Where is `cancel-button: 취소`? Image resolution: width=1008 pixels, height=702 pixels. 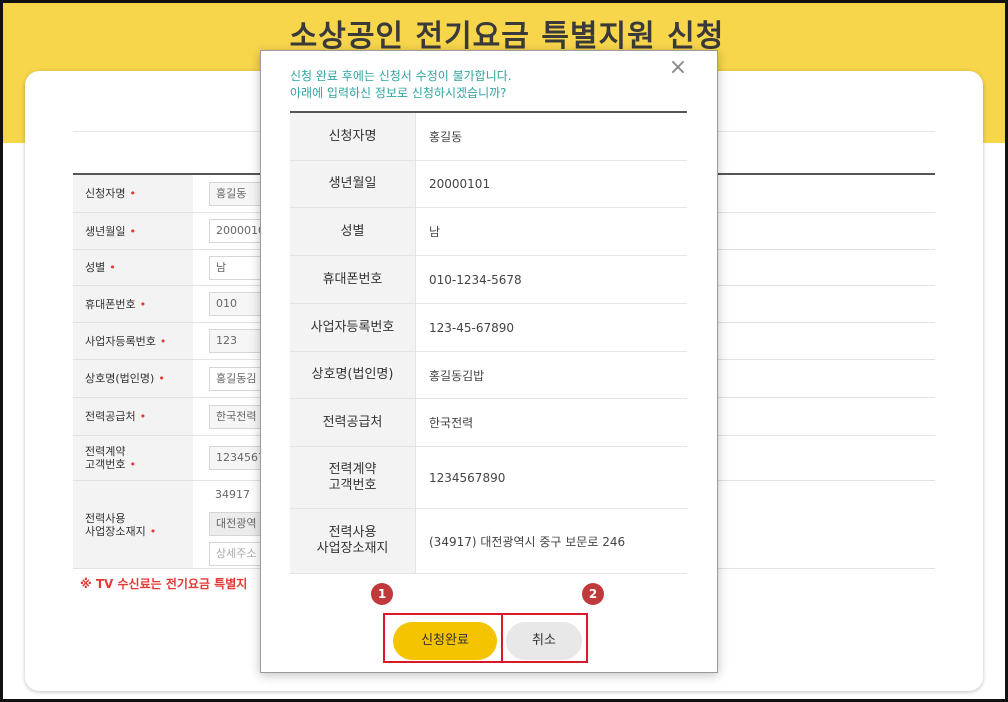 cancel-button: 취소 is located at coordinates (544, 641).